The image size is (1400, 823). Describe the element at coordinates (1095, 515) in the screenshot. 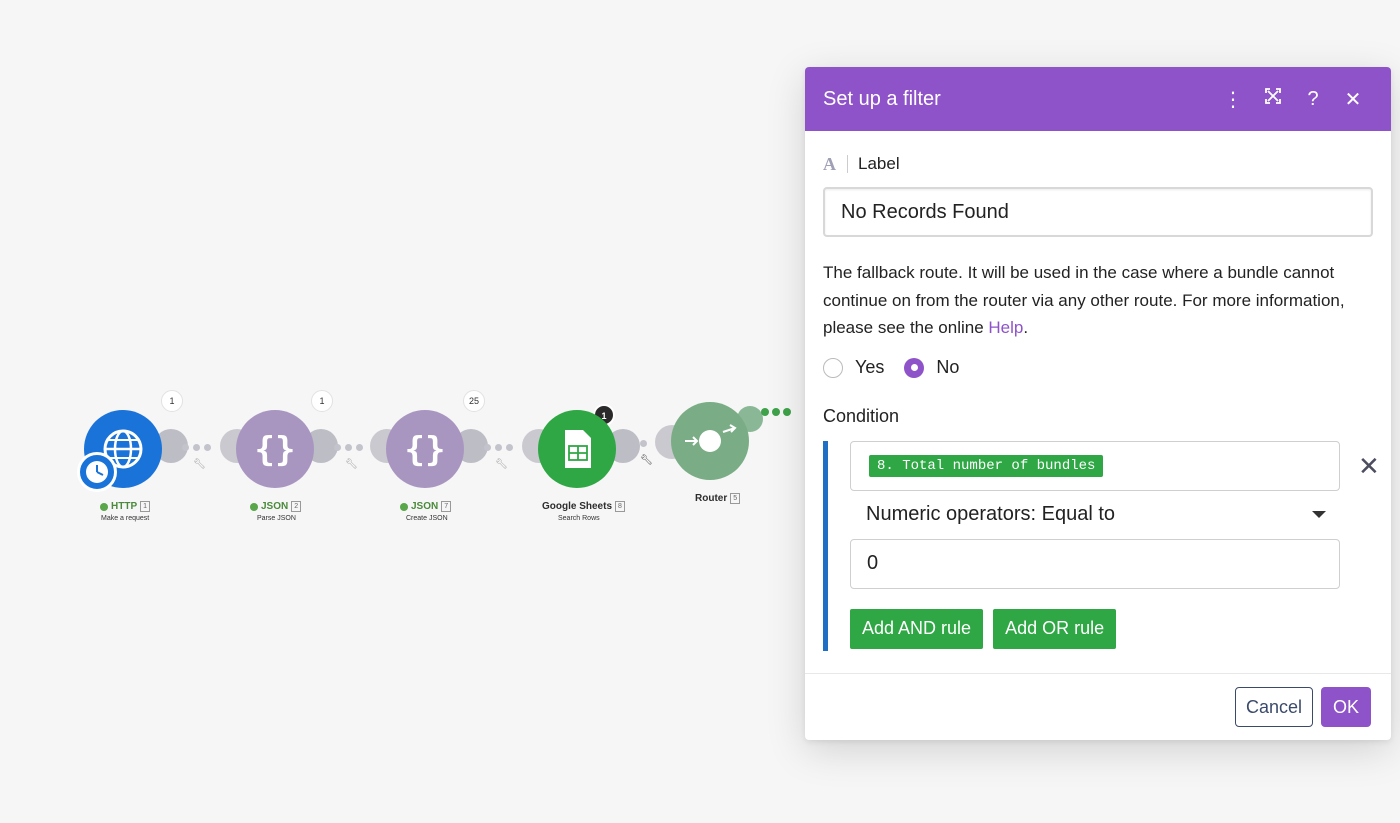

I see `operator-select: Numeric operators: Equal to` at that location.